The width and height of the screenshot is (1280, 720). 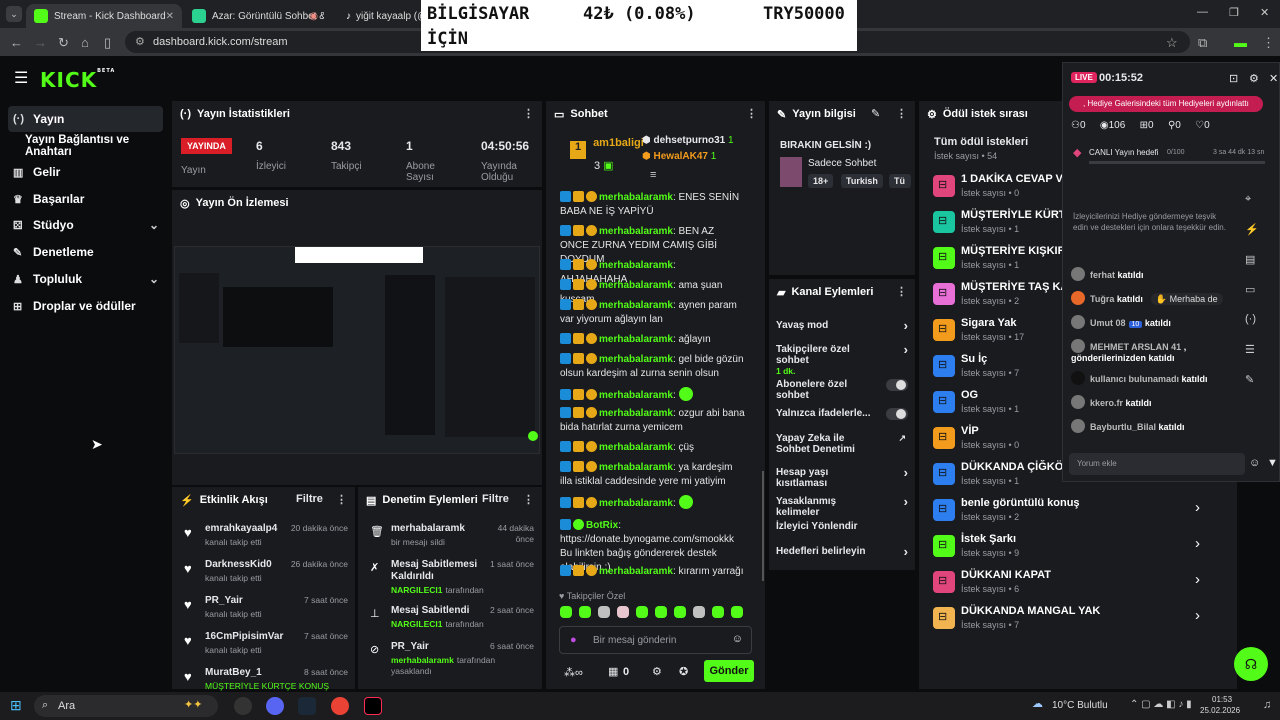 What do you see at coordinates (1172, 43) in the screenshot?
I see `bookmark-star-icon: ☆` at bounding box center [1172, 43].